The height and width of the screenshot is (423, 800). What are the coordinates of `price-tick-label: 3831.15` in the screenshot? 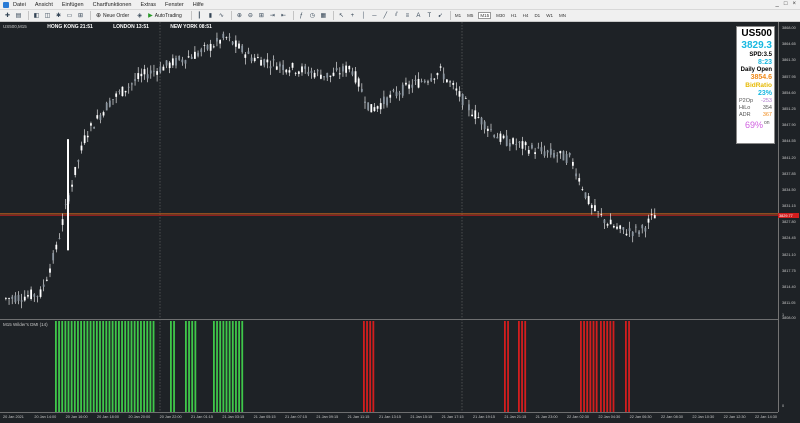 It's located at (789, 206).